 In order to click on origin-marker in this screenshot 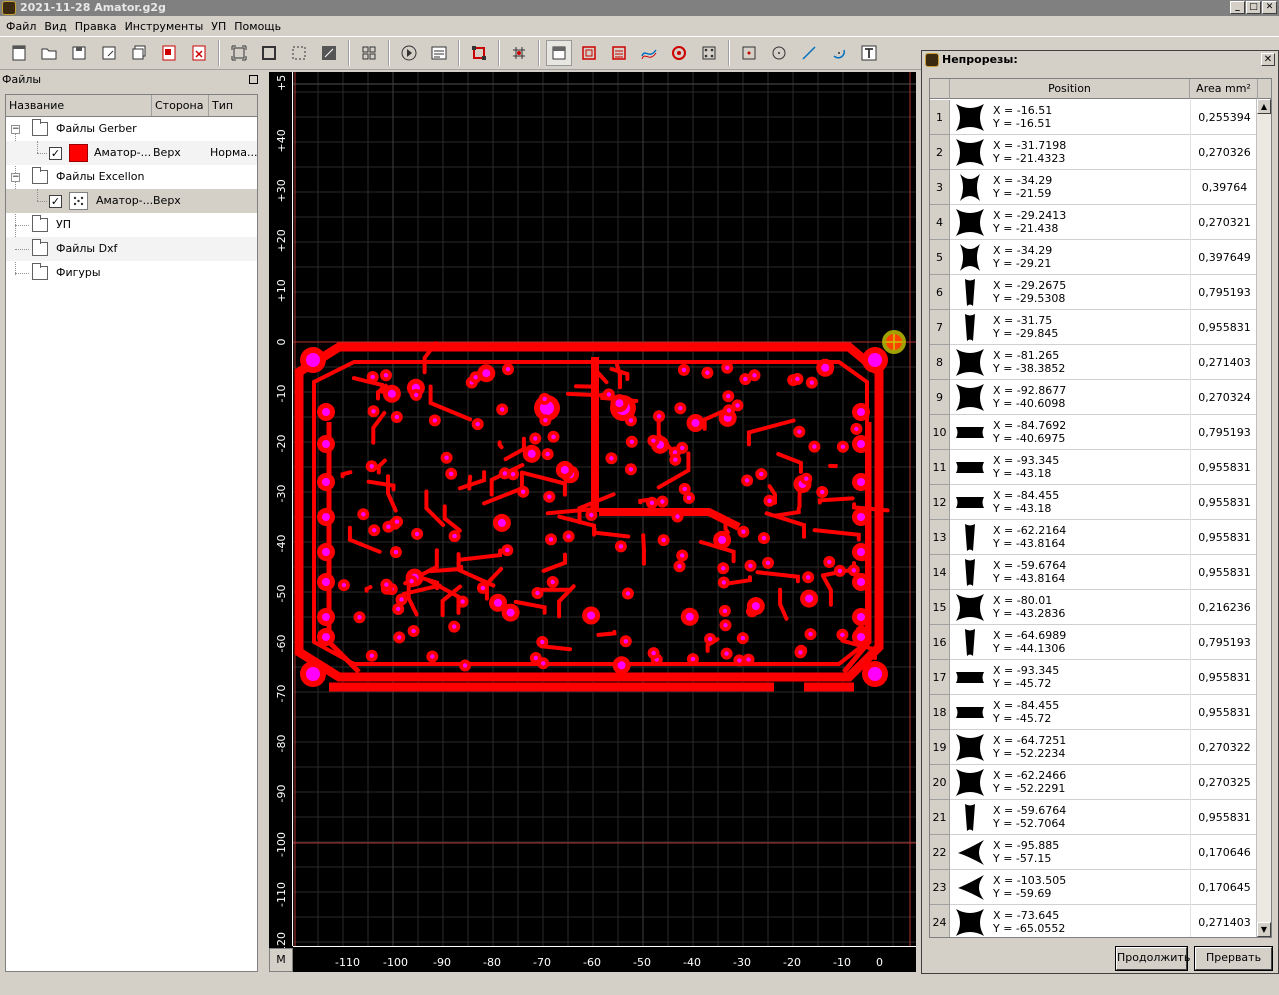, I will do `click(894, 342)`.